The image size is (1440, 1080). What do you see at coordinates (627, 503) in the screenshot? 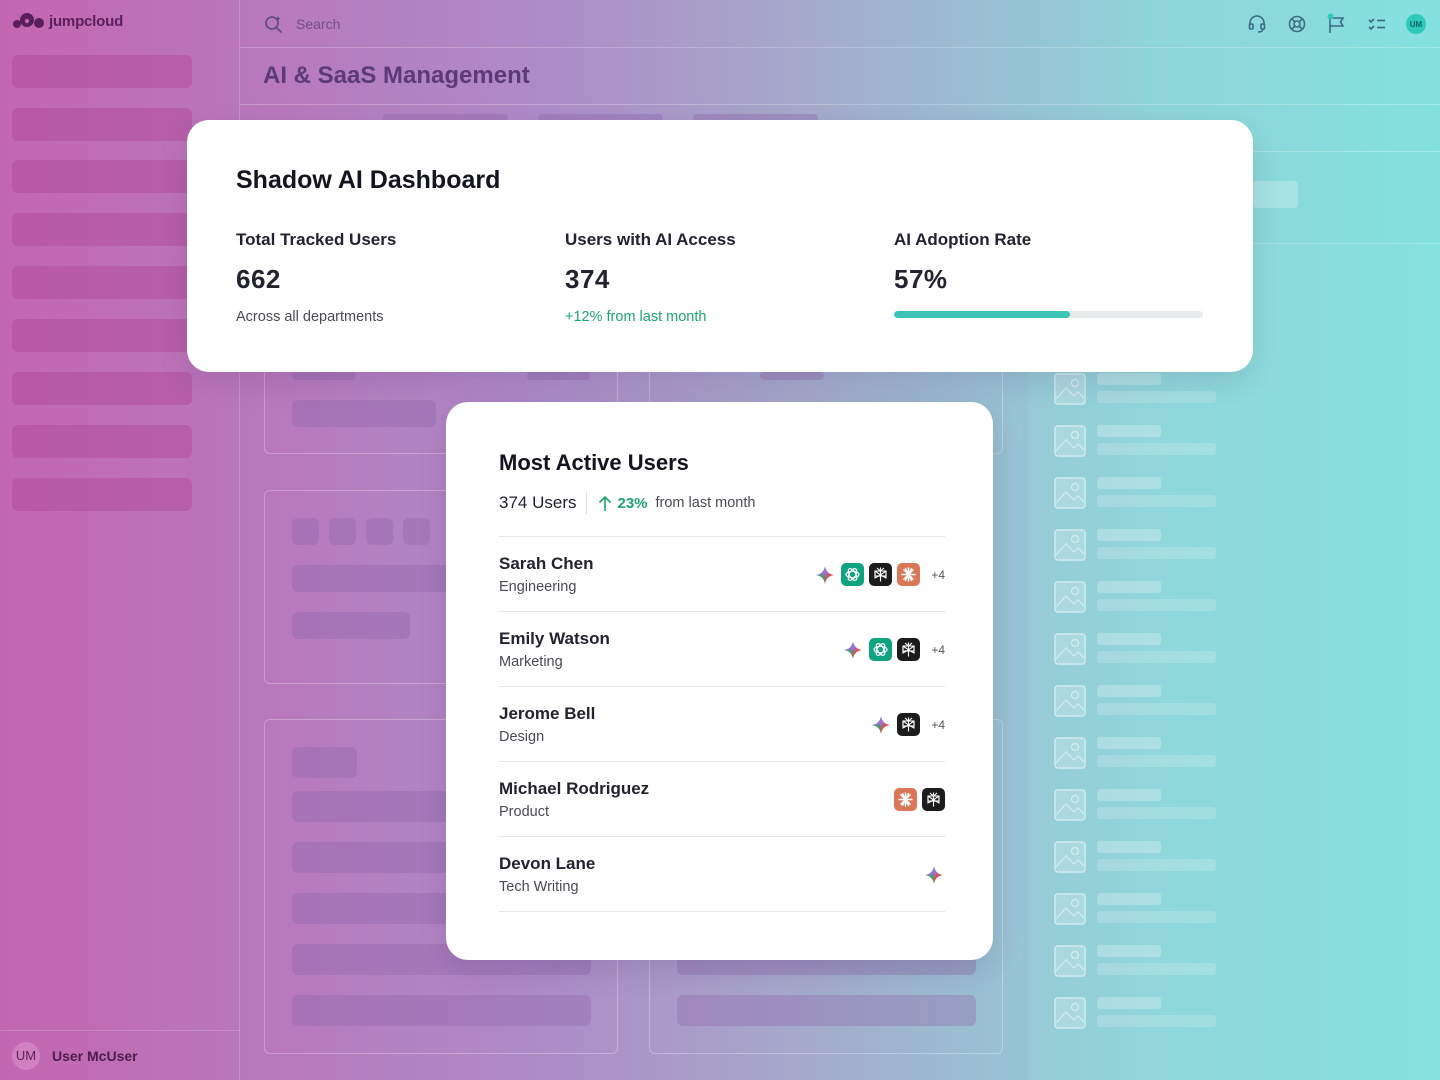
I see `active-users-summary: 374 Users 23% from last month` at bounding box center [627, 503].